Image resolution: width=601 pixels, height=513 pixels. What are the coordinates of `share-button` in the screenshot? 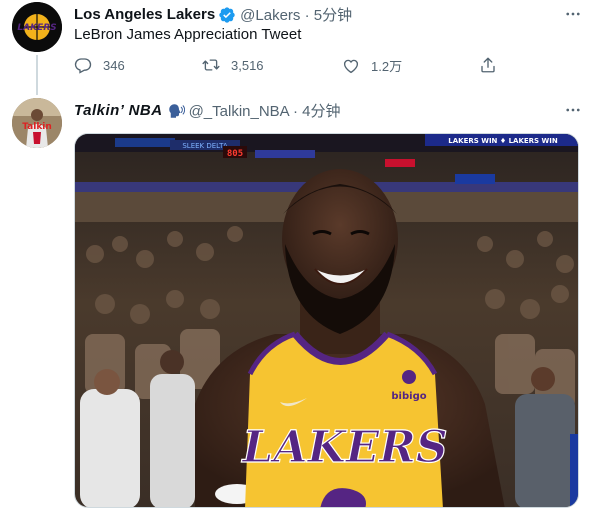 It's located at (488, 65).